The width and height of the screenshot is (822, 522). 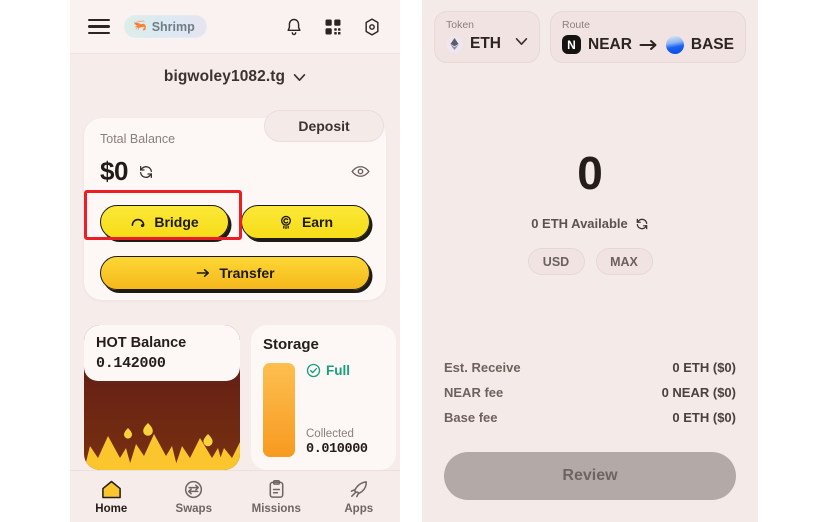 I want to click on route-to-value: BASE, so click(x=712, y=44).